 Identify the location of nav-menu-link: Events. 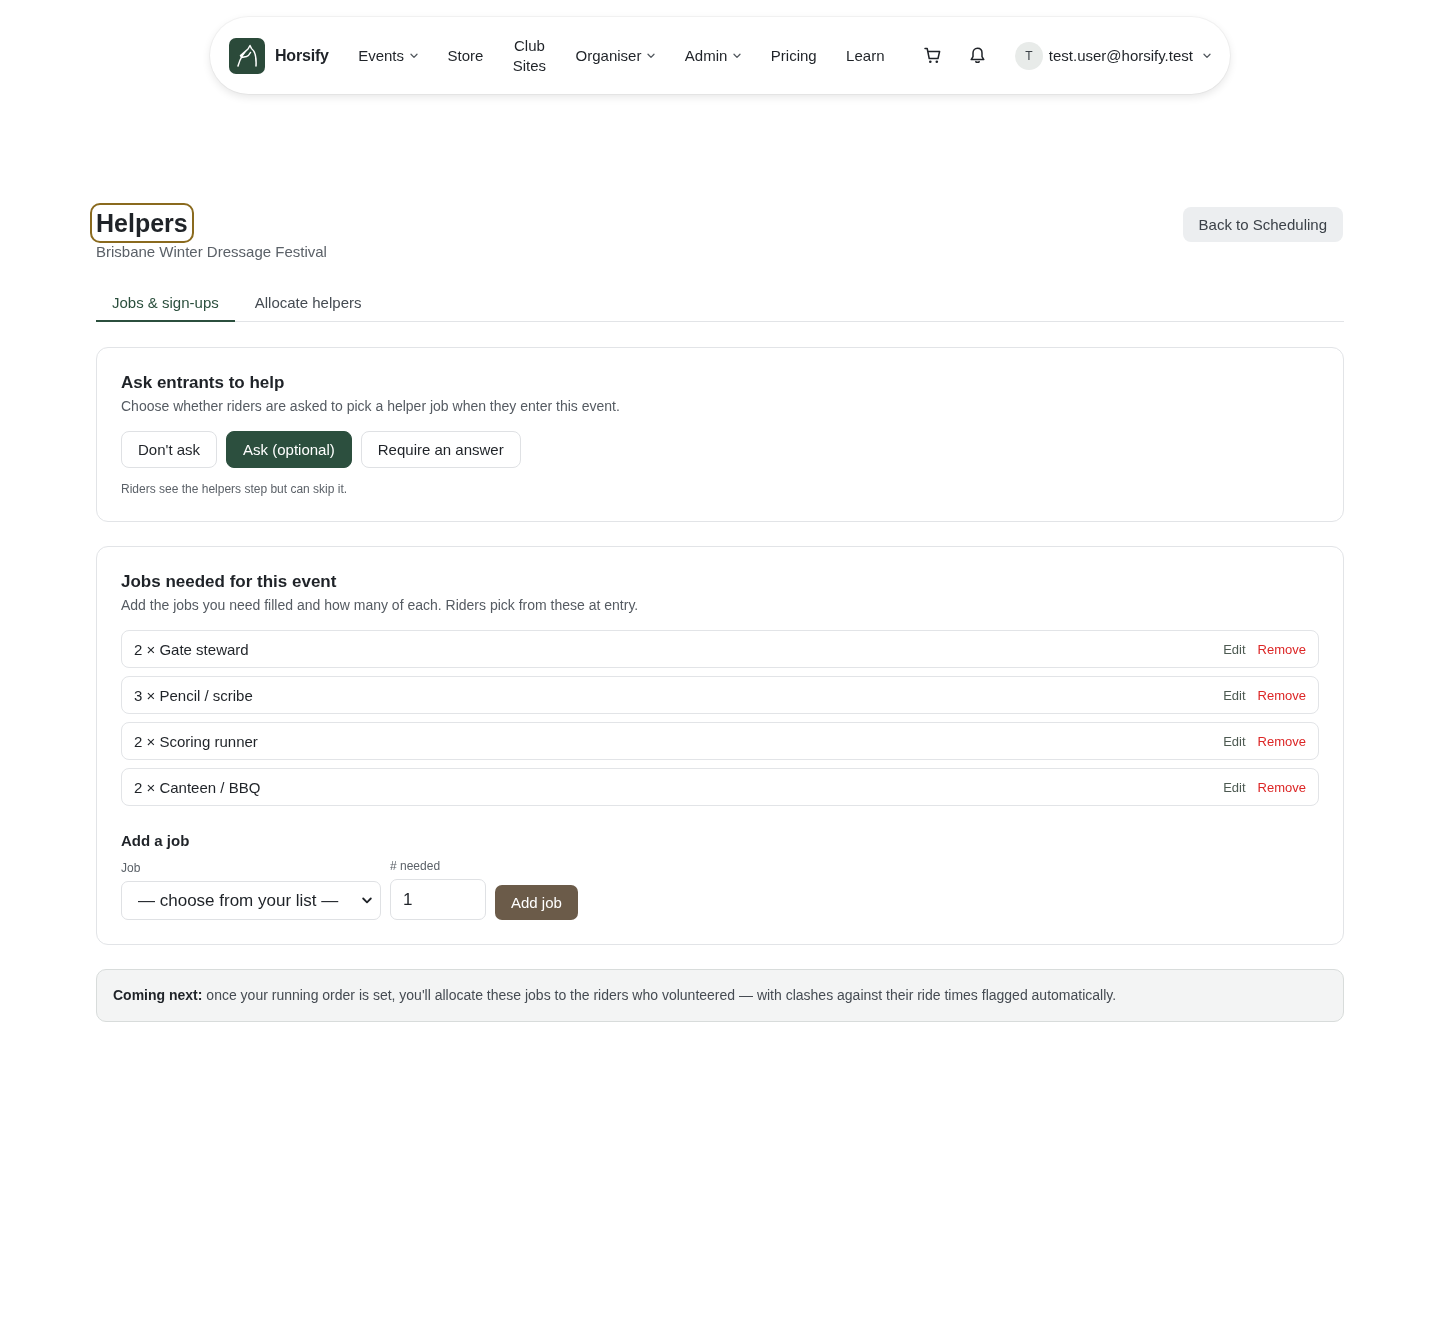
(388, 55).